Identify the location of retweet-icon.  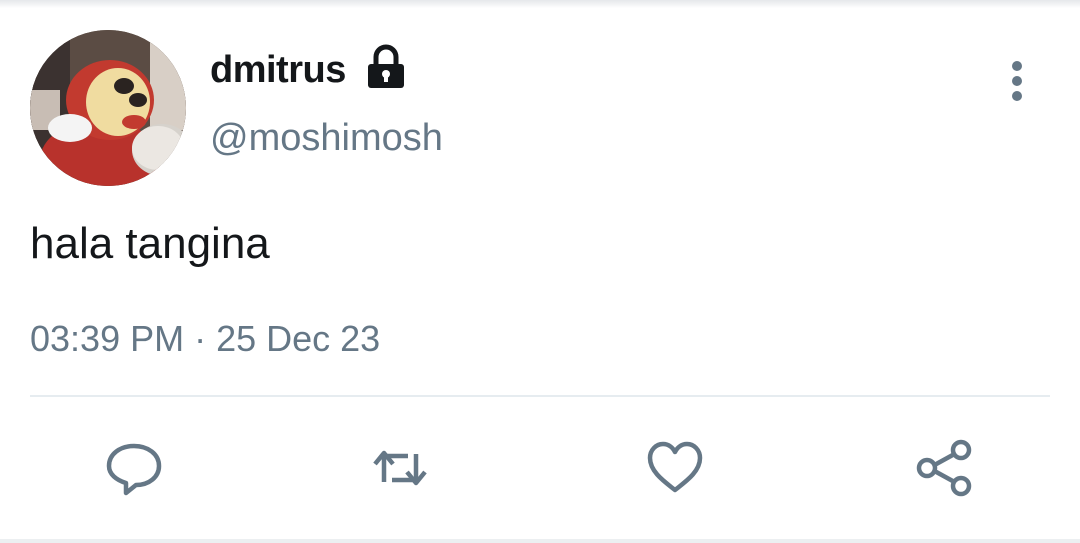
(400, 468).